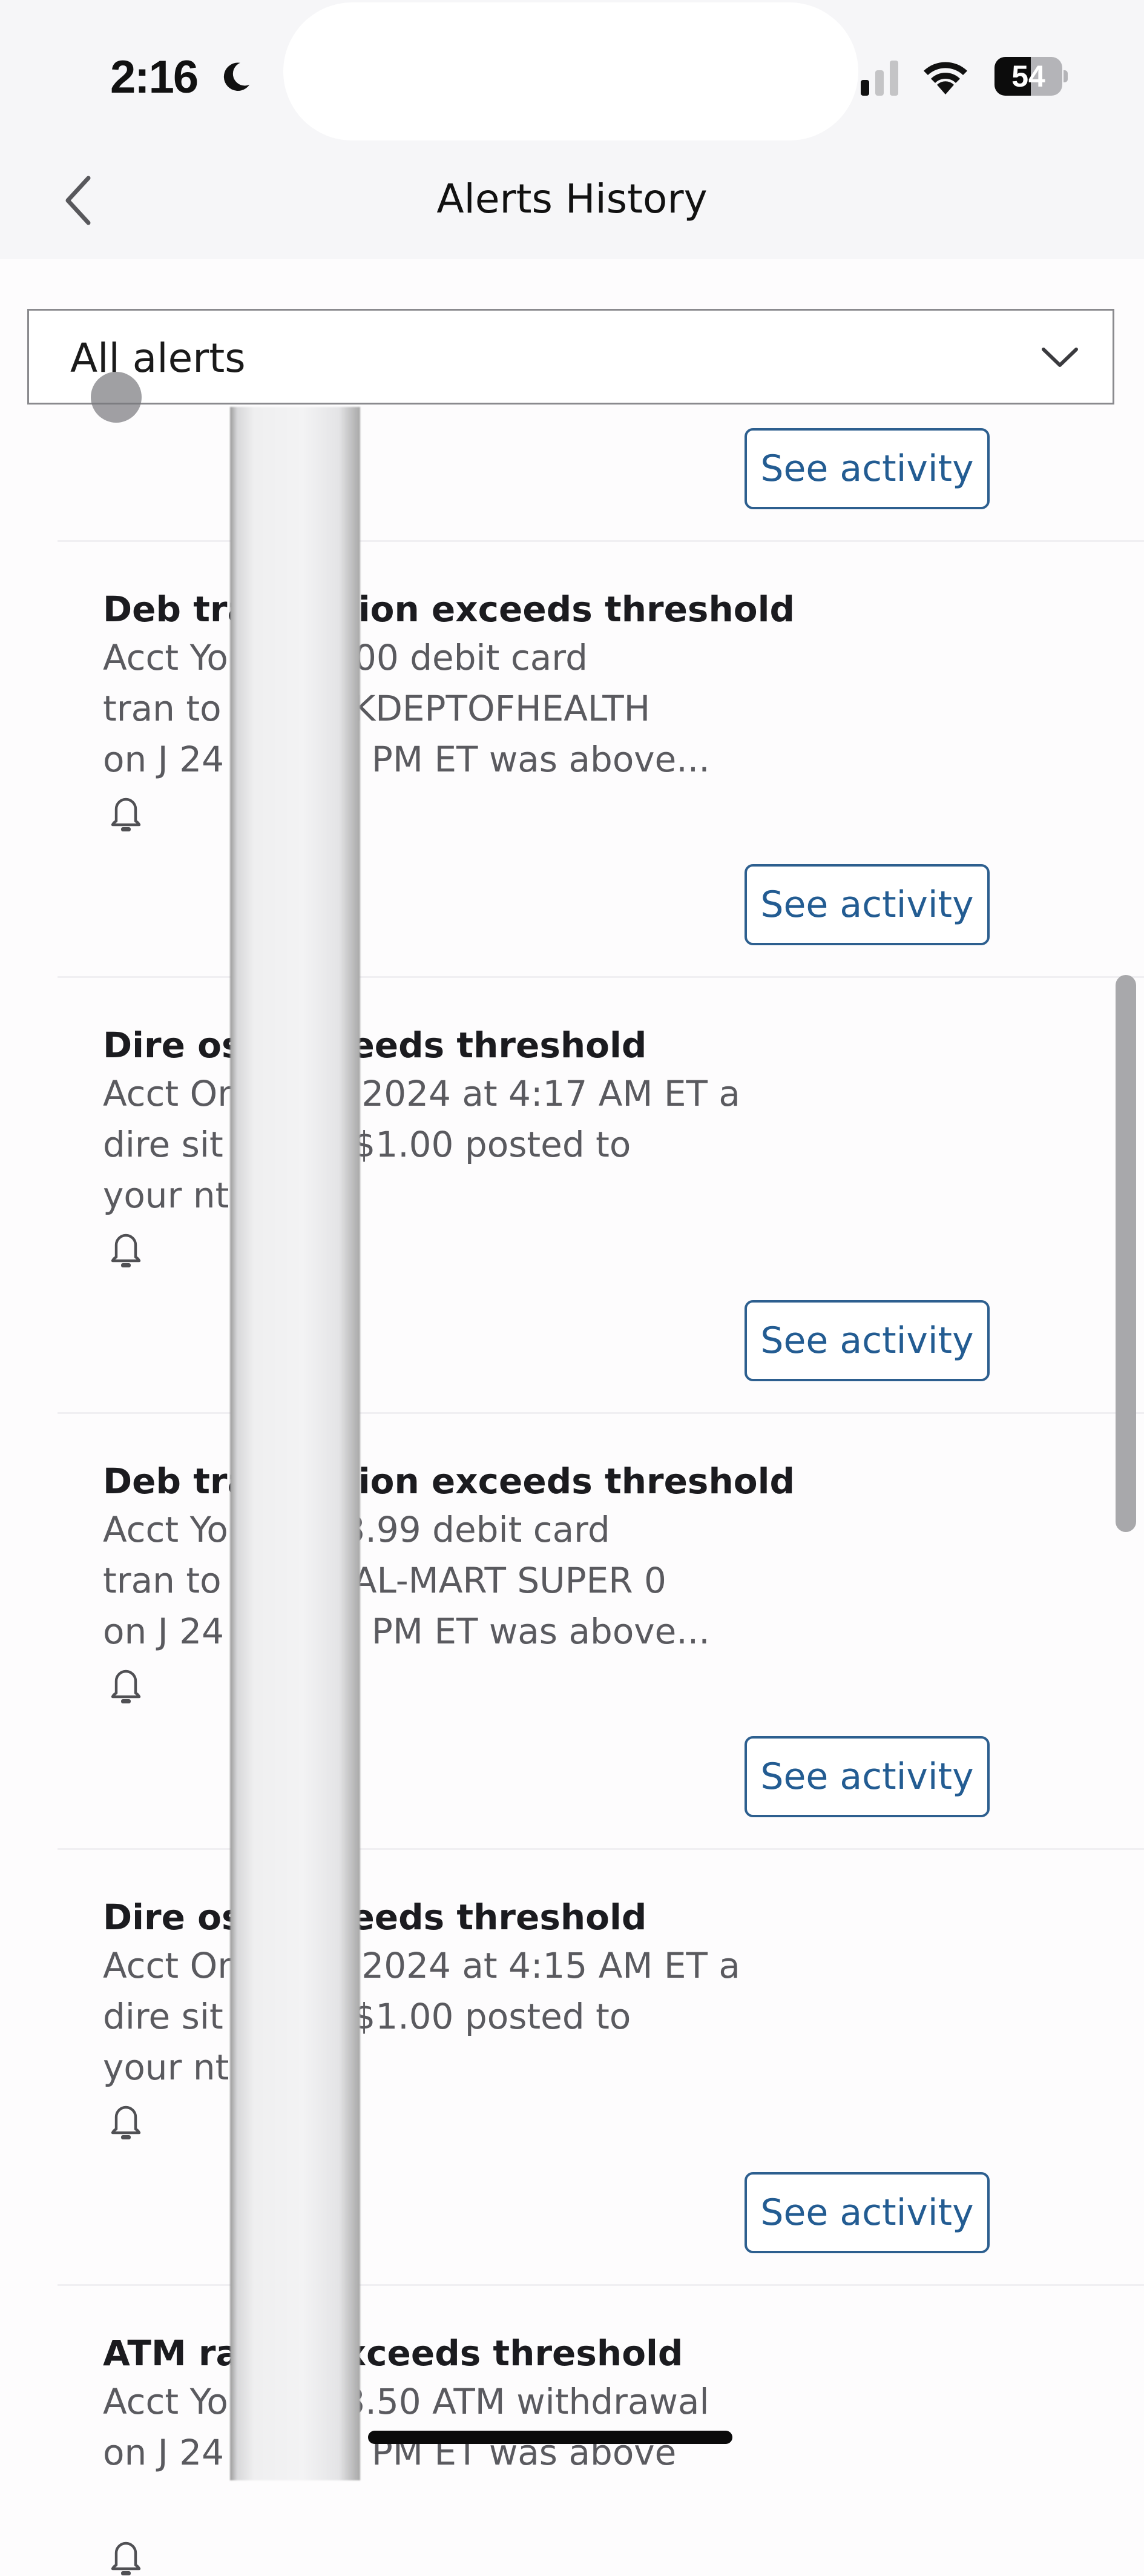 Image resolution: width=1144 pixels, height=2576 pixels. What do you see at coordinates (154, 77) in the screenshot?
I see `status-time: 2:16` at bounding box center [154, 77].